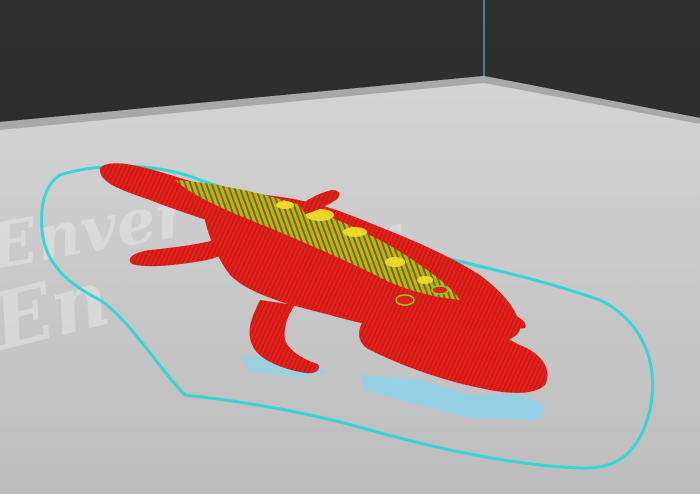 Image resolution: width=700 pixels, height=494 pixels. I want to click on model-eye-right, so click(440, 290).